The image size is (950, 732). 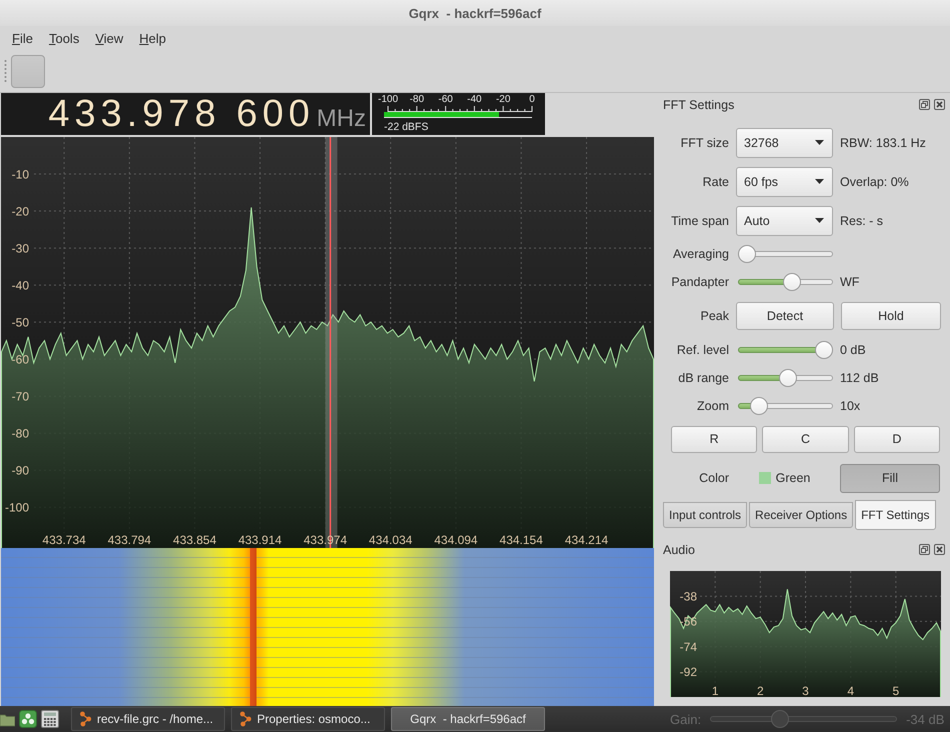 What do you see at coordinates (64, 38) in the screenshot?
I see `menu-item: Tools` at bounding box center [64, 38].